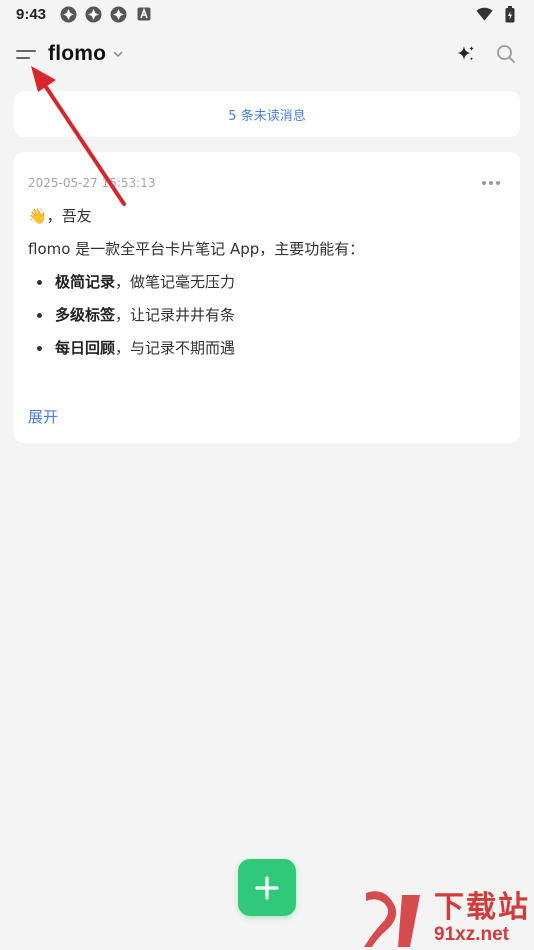  What do you see at coordinates (77, 54) in the screenshot?
I see `app-title: flomo` at bounding box center [77, 54].